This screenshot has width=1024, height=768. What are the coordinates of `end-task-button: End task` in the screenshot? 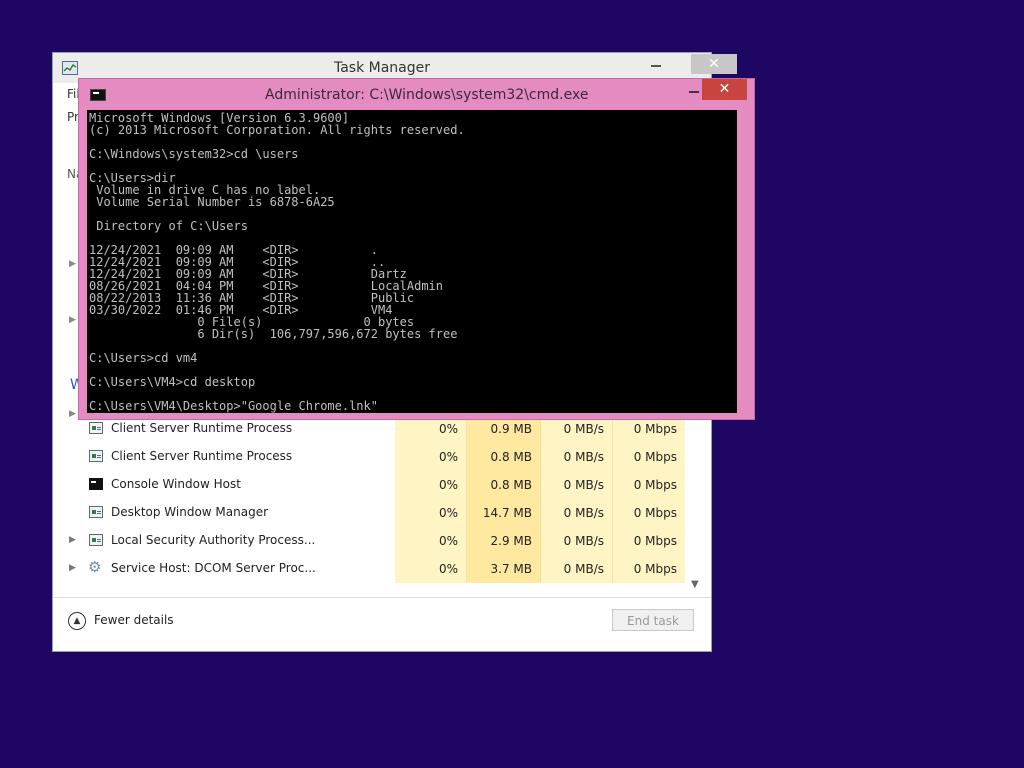 It's located at (653, 620).